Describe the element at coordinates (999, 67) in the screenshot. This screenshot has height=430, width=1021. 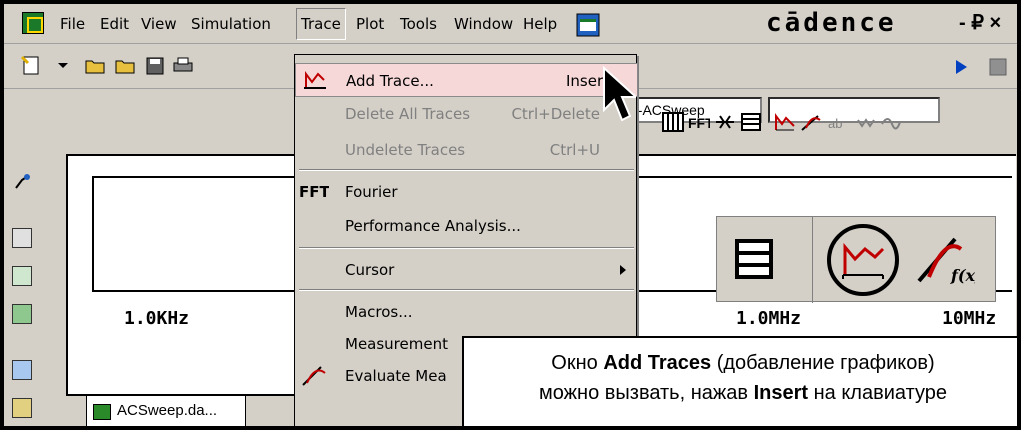
I see `toolbar-overflow-icon` at that location.